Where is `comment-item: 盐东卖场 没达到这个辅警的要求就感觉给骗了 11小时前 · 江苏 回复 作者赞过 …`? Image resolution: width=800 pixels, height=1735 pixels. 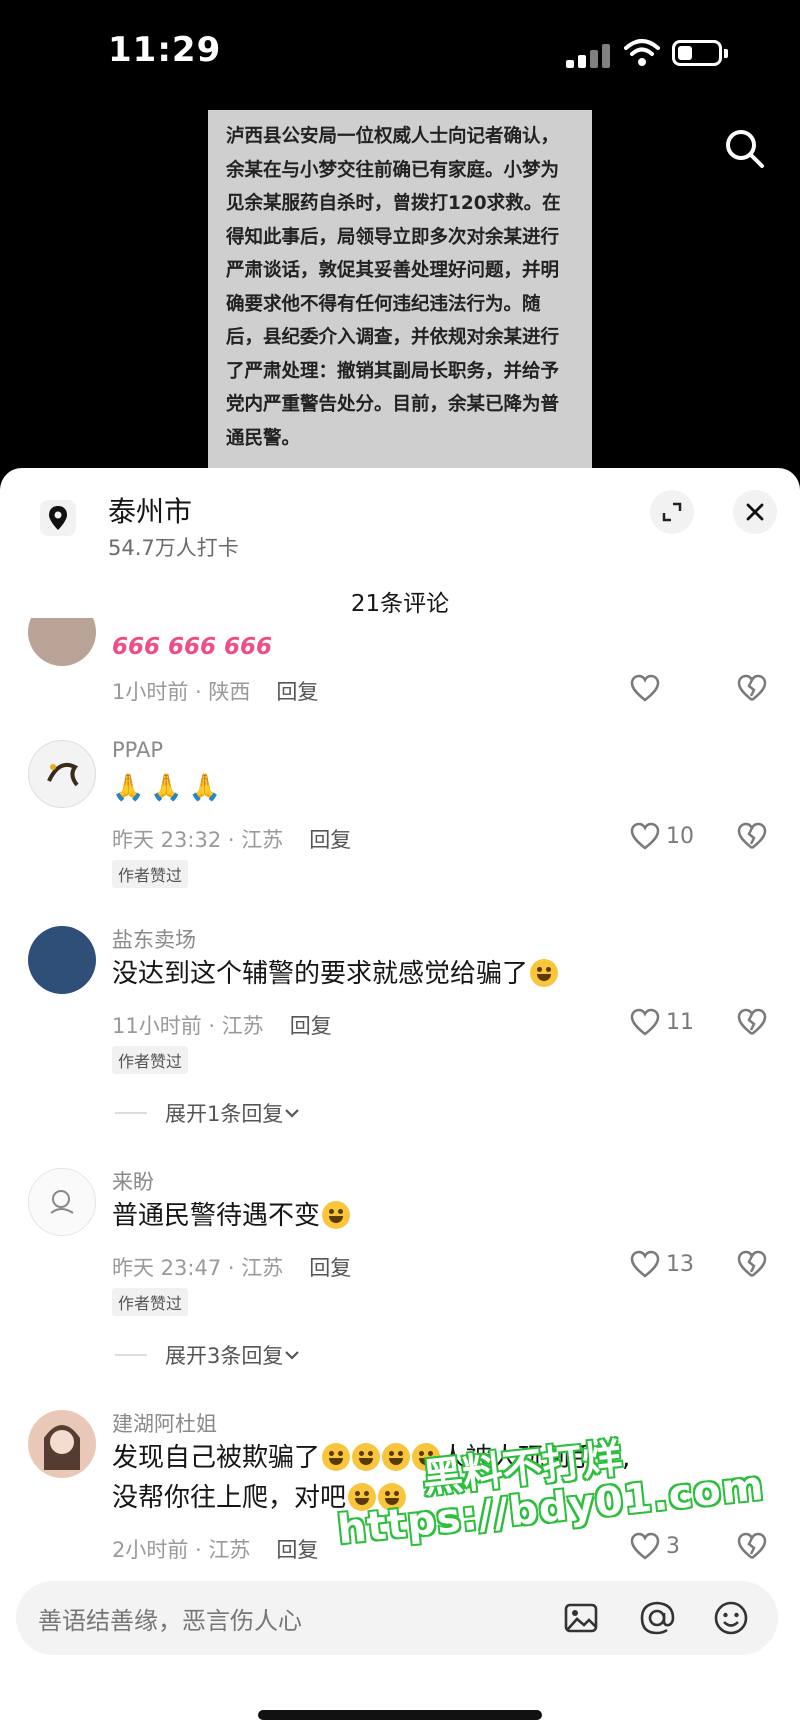
comment-item: 盐东卖场 没达到这个辅警的要求就感觉给骗了 11小时前 · 江苏 回复 作者赞过 … is located at coordinates (400, 1044).